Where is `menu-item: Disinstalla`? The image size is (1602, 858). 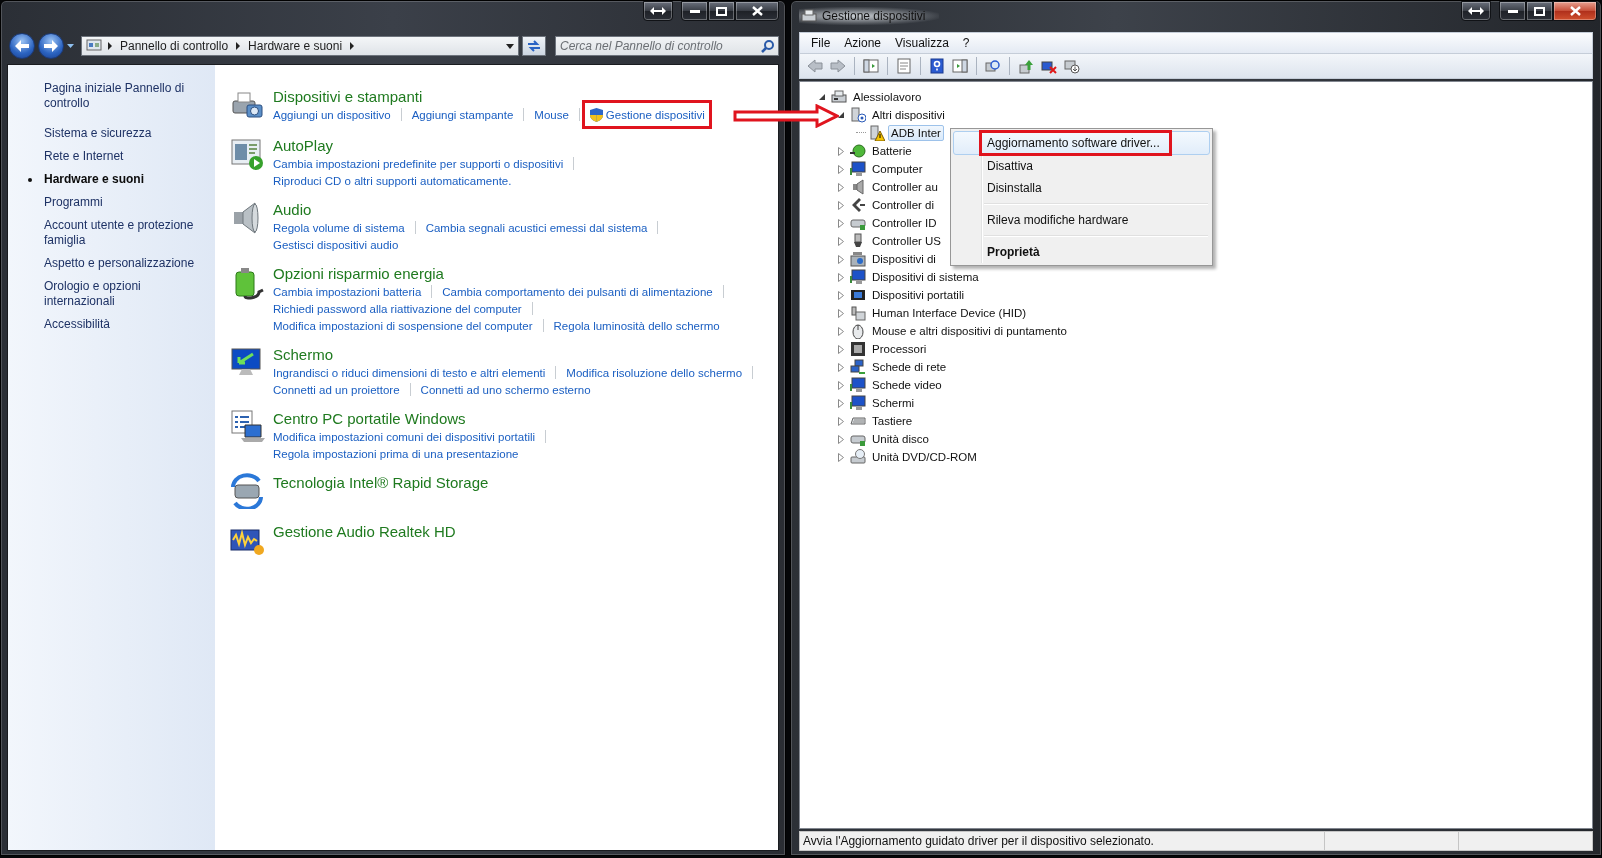
menu-item: Disinstalla is located at coordinates (1081, 188).